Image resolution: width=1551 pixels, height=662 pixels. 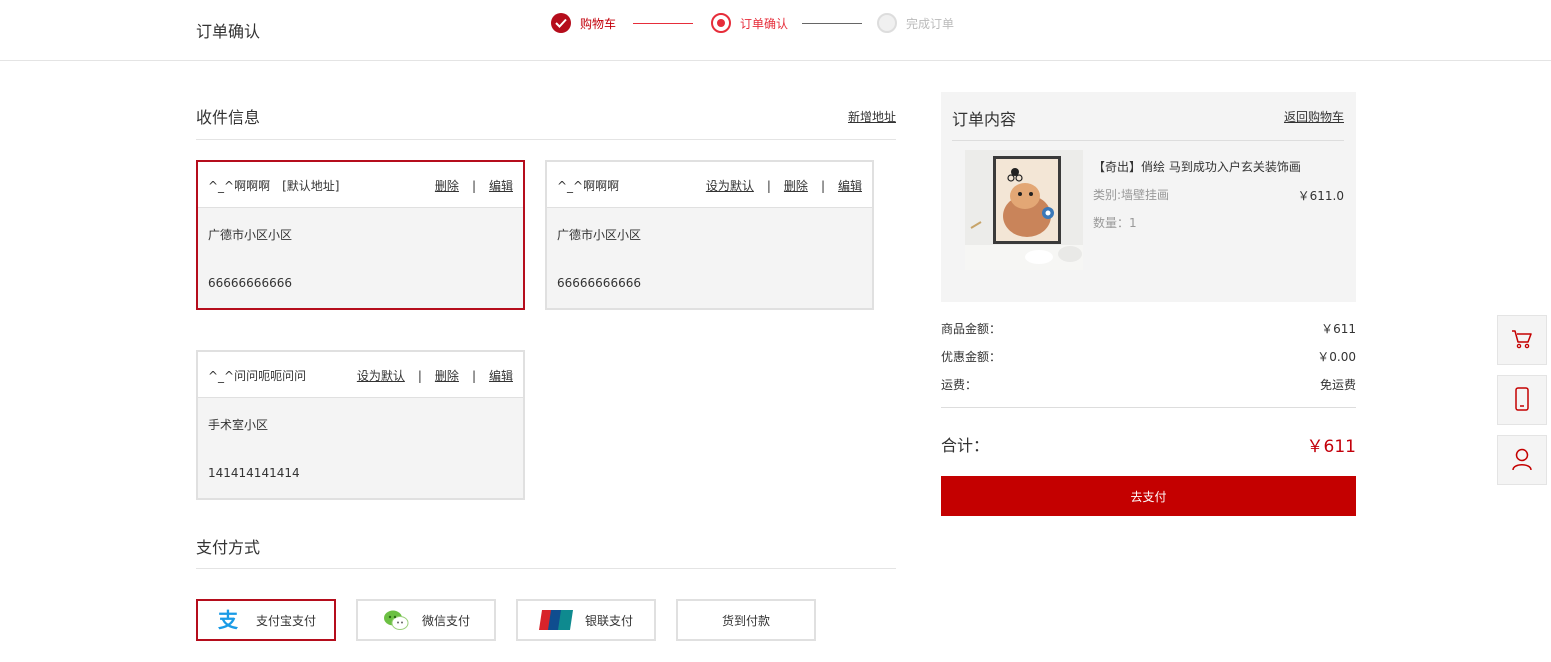 I want to click on side-user-button, so click(x=1522, y=460).